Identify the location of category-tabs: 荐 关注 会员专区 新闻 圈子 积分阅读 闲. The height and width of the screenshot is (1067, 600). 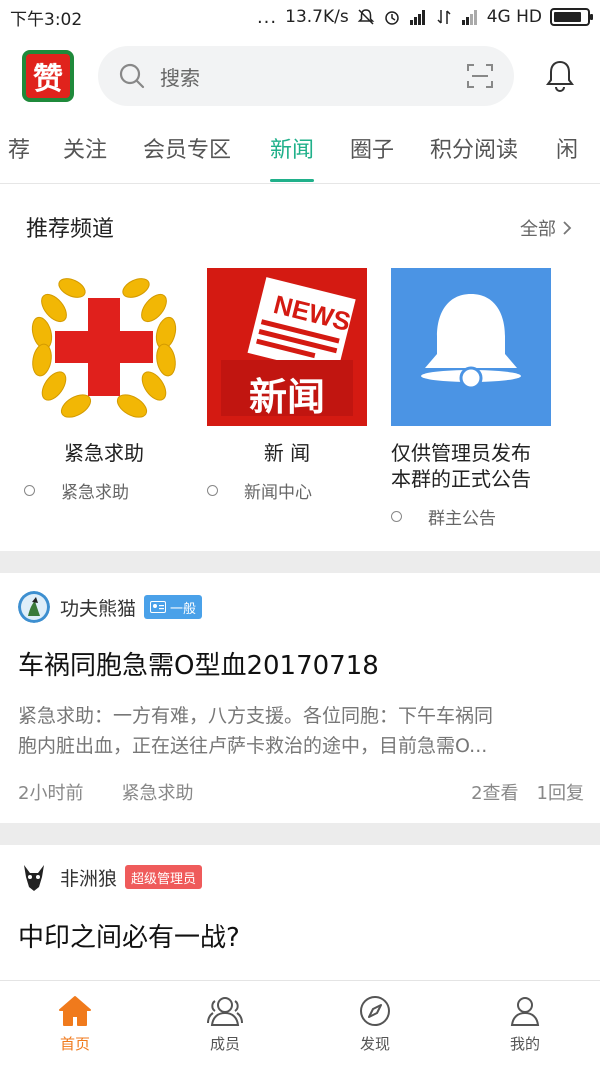
(300, 151).